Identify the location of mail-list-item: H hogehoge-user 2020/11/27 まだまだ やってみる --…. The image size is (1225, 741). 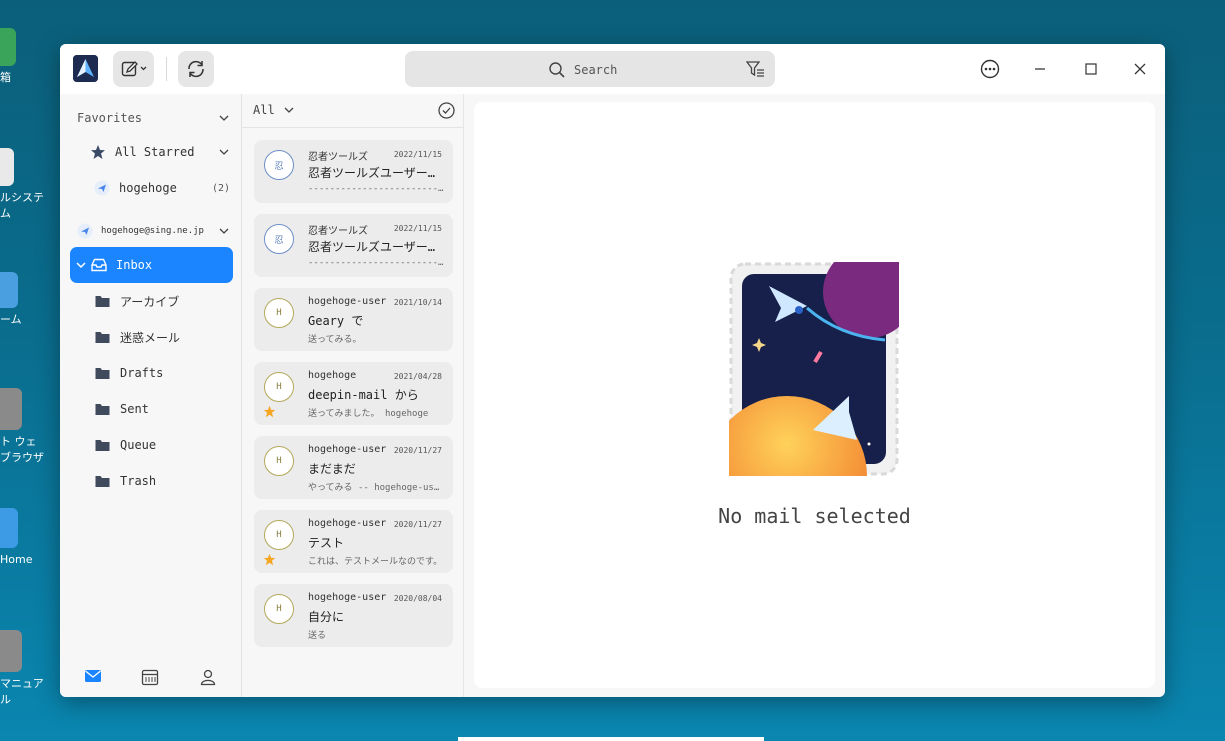
(353, 467).